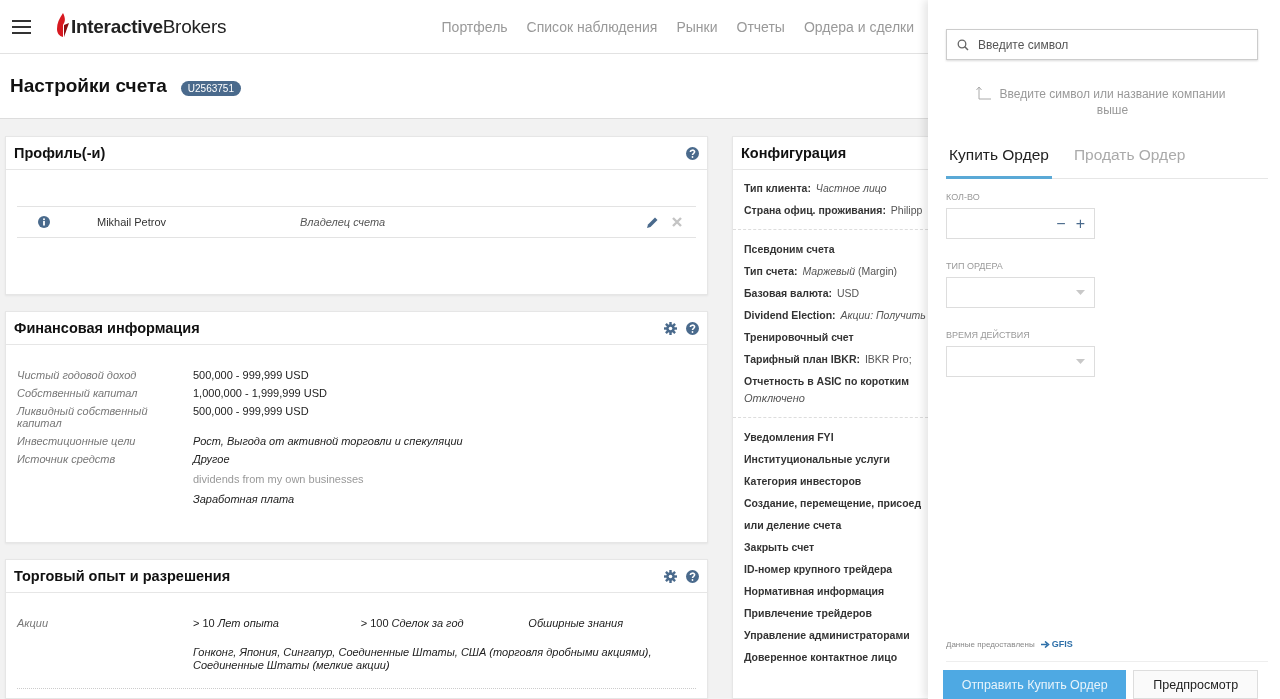 This screenshot has width=1280, height=699. What do you see at coordinates (78, 393) in the screenshot?
I see `field-label: Собственный капитал` at bounding box center [78, 393].